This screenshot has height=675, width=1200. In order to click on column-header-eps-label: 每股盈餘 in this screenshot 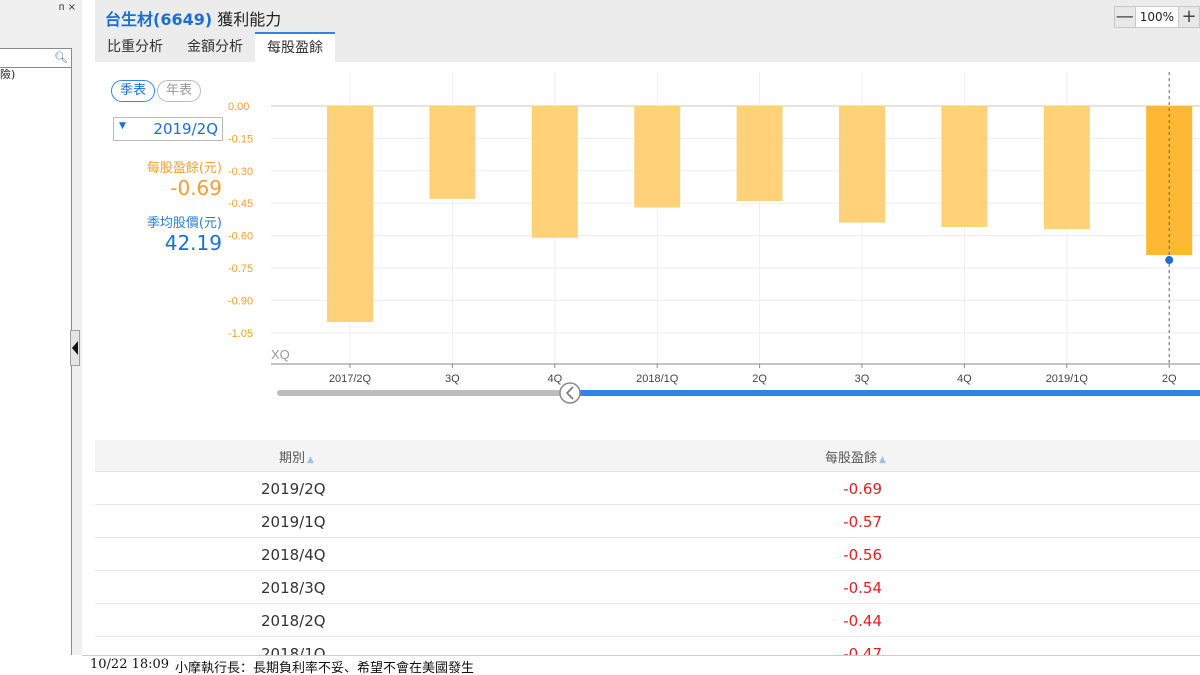, I will do `click(851, 458)`.